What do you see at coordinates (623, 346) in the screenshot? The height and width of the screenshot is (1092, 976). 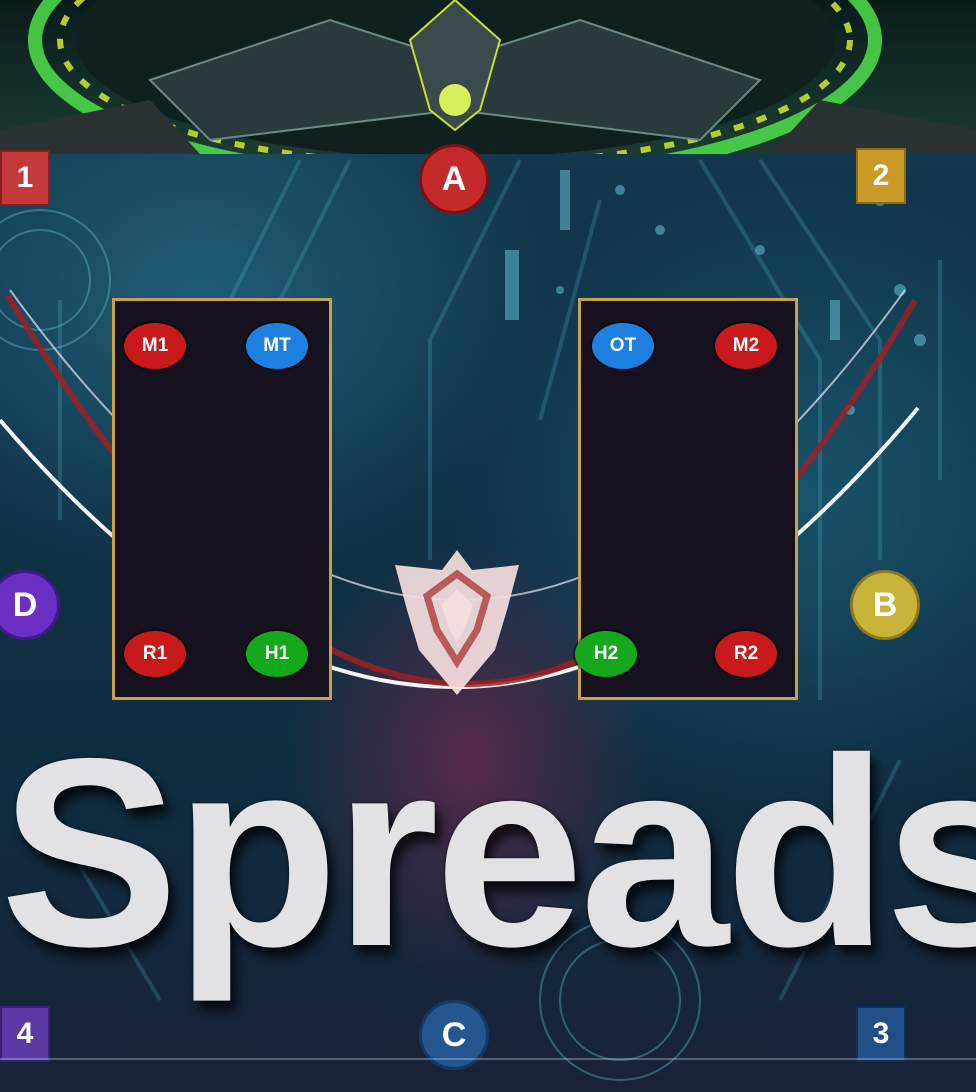 I see `role-ot: OT` at bounding box center [623, 346].